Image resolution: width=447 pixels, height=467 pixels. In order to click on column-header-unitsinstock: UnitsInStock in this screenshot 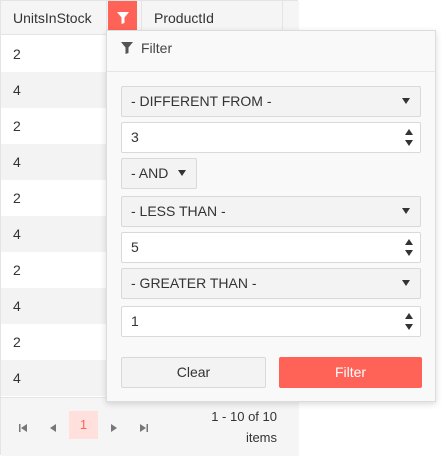, I will do `click(54, 18)`.